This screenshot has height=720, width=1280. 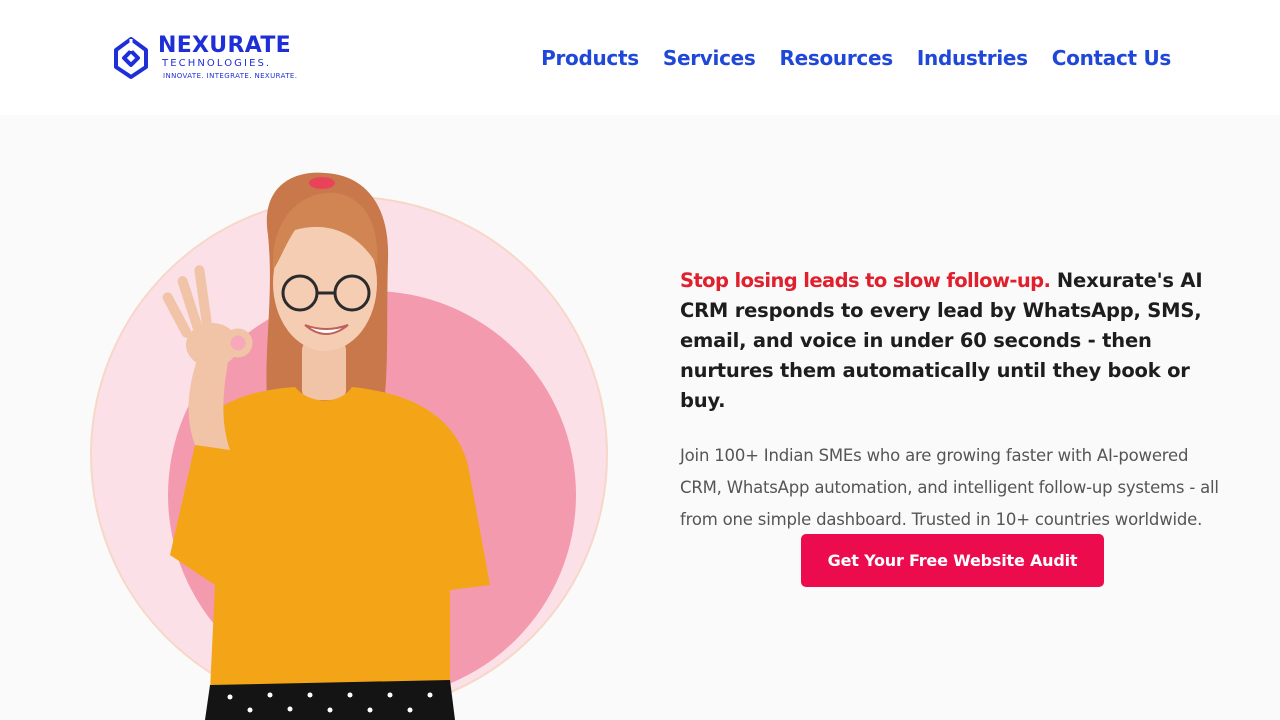 I want to click on nav-resources: Resources, so click(x=837, y=58).